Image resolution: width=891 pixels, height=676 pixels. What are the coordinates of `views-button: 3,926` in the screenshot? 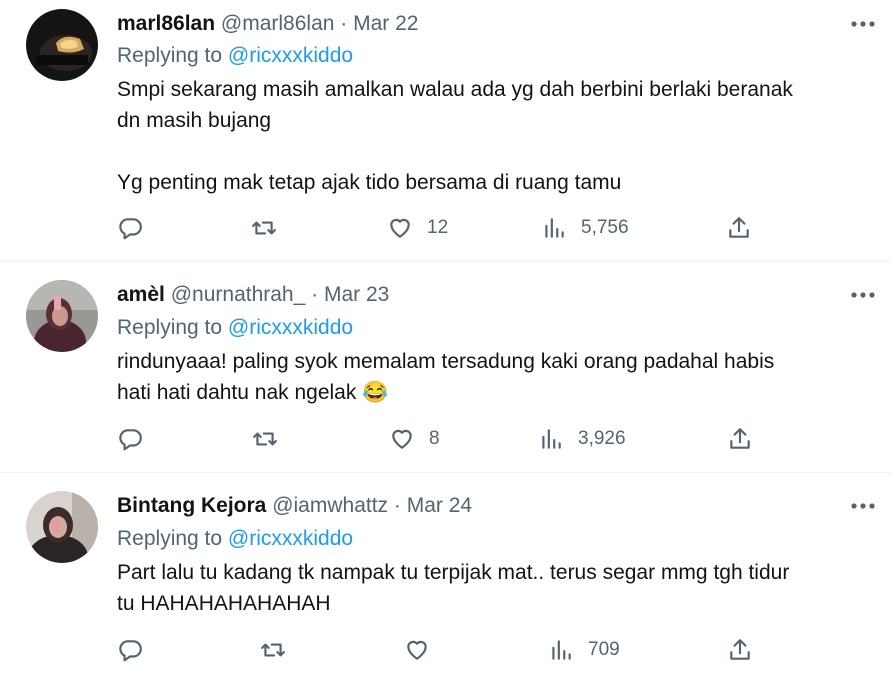 It's located at (582, 439).